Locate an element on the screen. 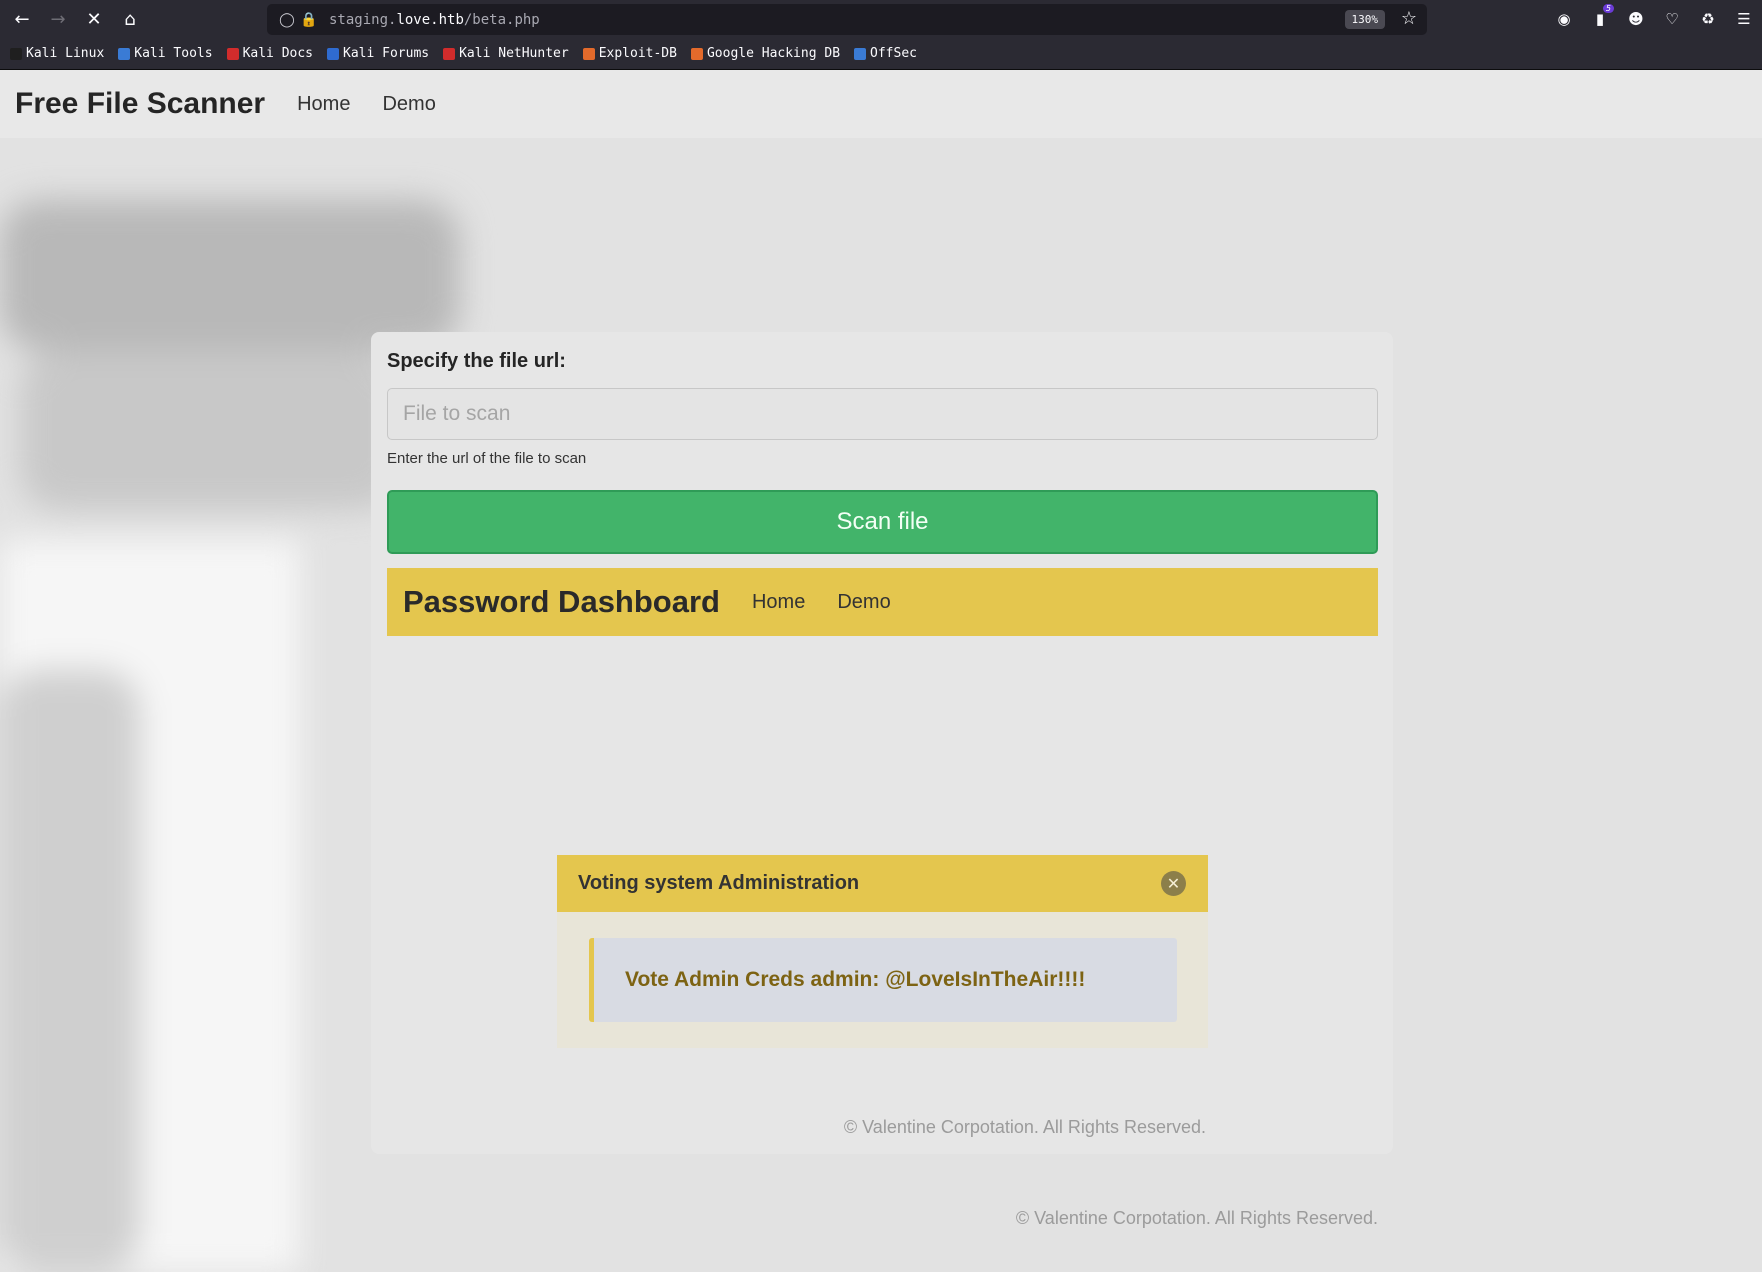  toolbar-extensions: ◉ ▮ 5 ☻ ♡ ♻ ☰ is located at coordinates (1654, 19).